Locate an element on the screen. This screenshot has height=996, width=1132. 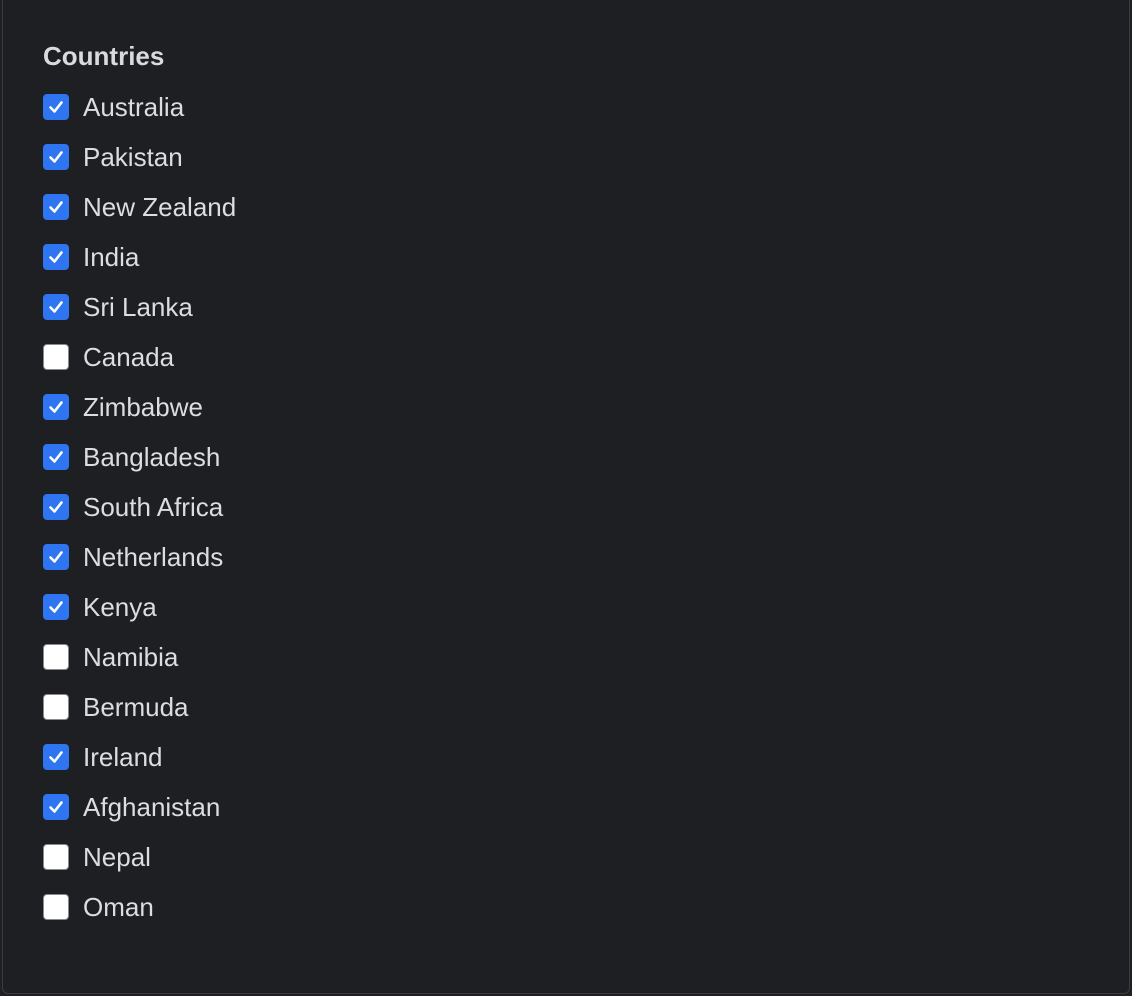
country-option-oman: Oman is located at coordinates (139, 907).